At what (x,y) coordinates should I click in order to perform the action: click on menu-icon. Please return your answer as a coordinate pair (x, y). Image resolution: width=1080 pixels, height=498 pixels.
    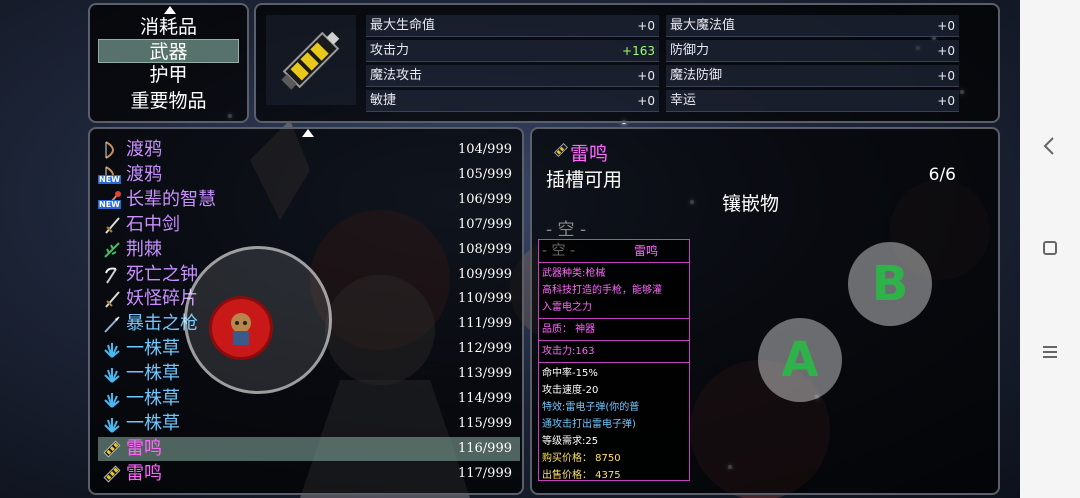
    Looking at the image, I should click on (1050, 352).